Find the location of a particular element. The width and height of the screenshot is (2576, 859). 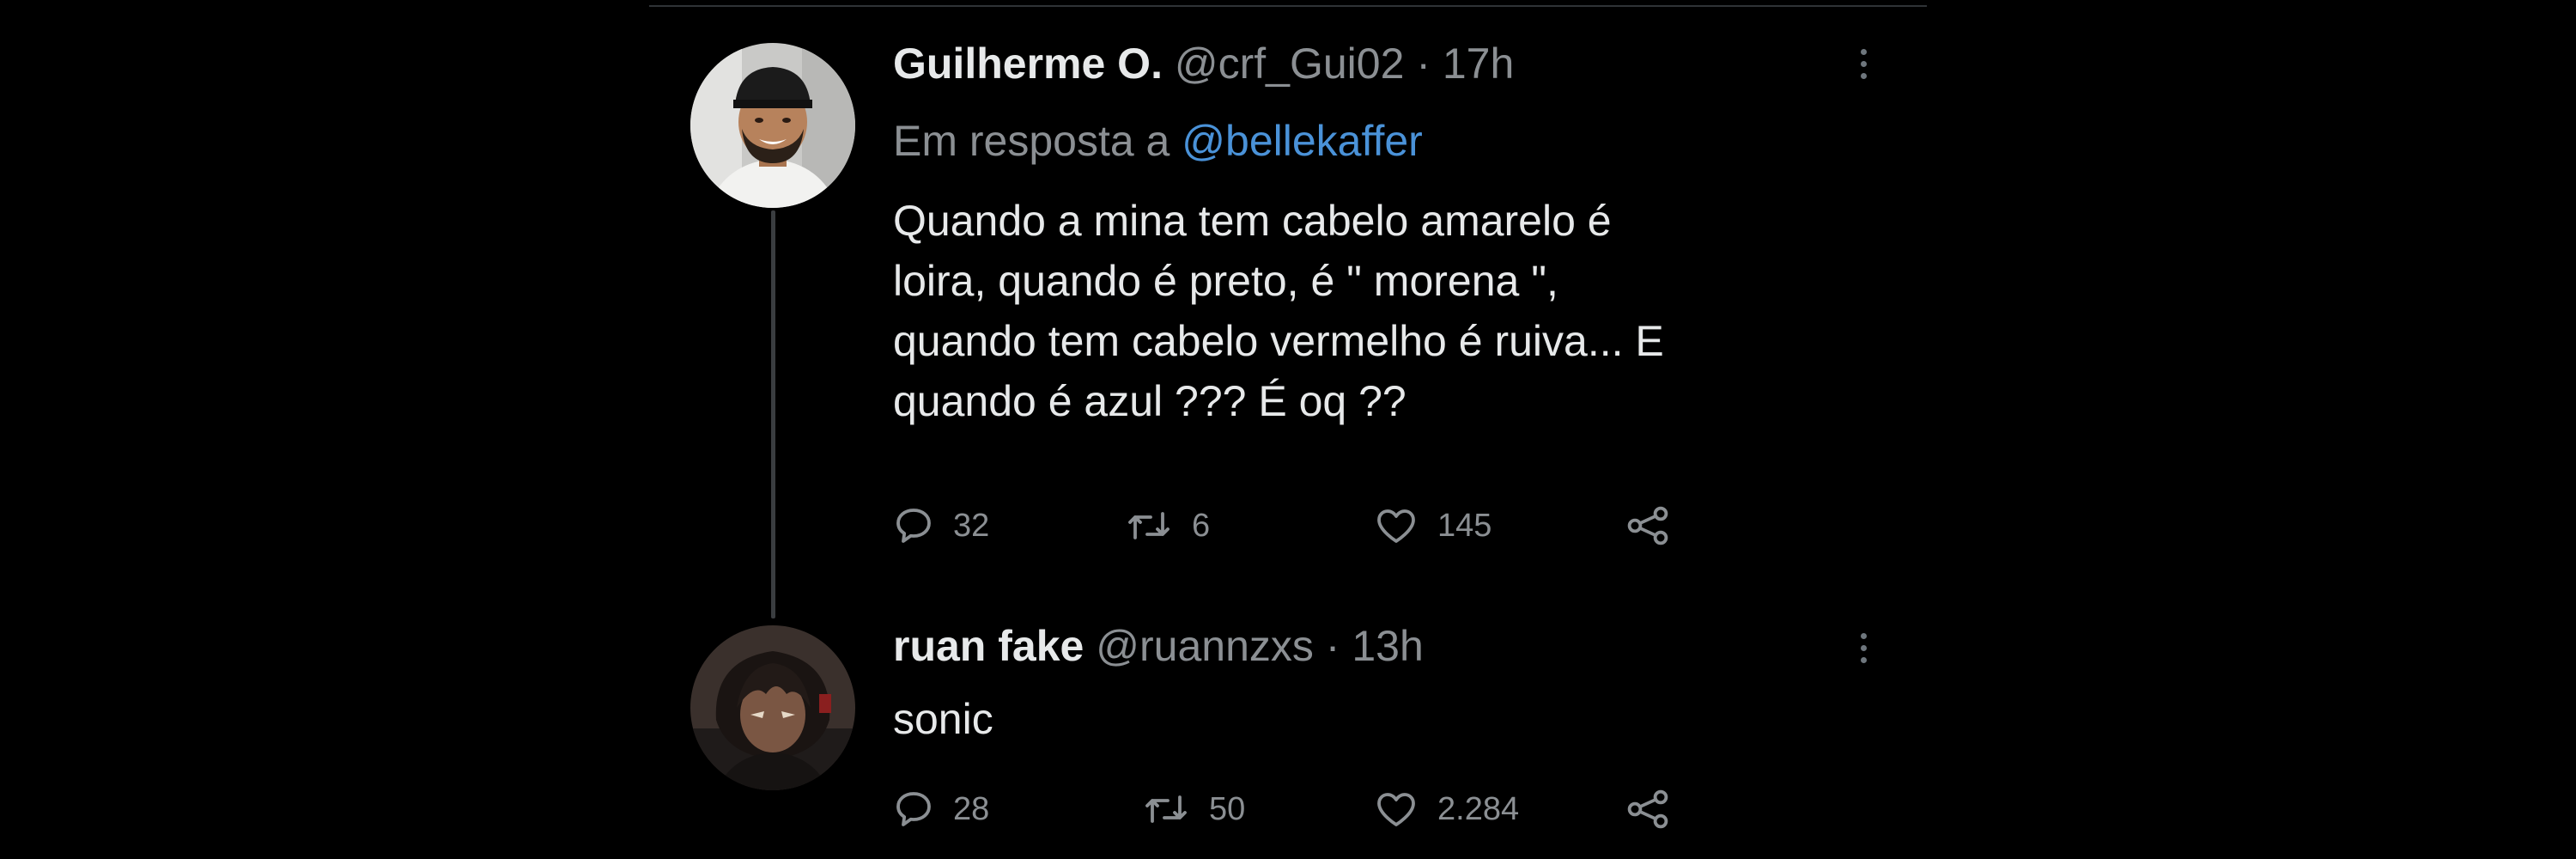

like-button: 145 is located at coordinates (1433, 526).